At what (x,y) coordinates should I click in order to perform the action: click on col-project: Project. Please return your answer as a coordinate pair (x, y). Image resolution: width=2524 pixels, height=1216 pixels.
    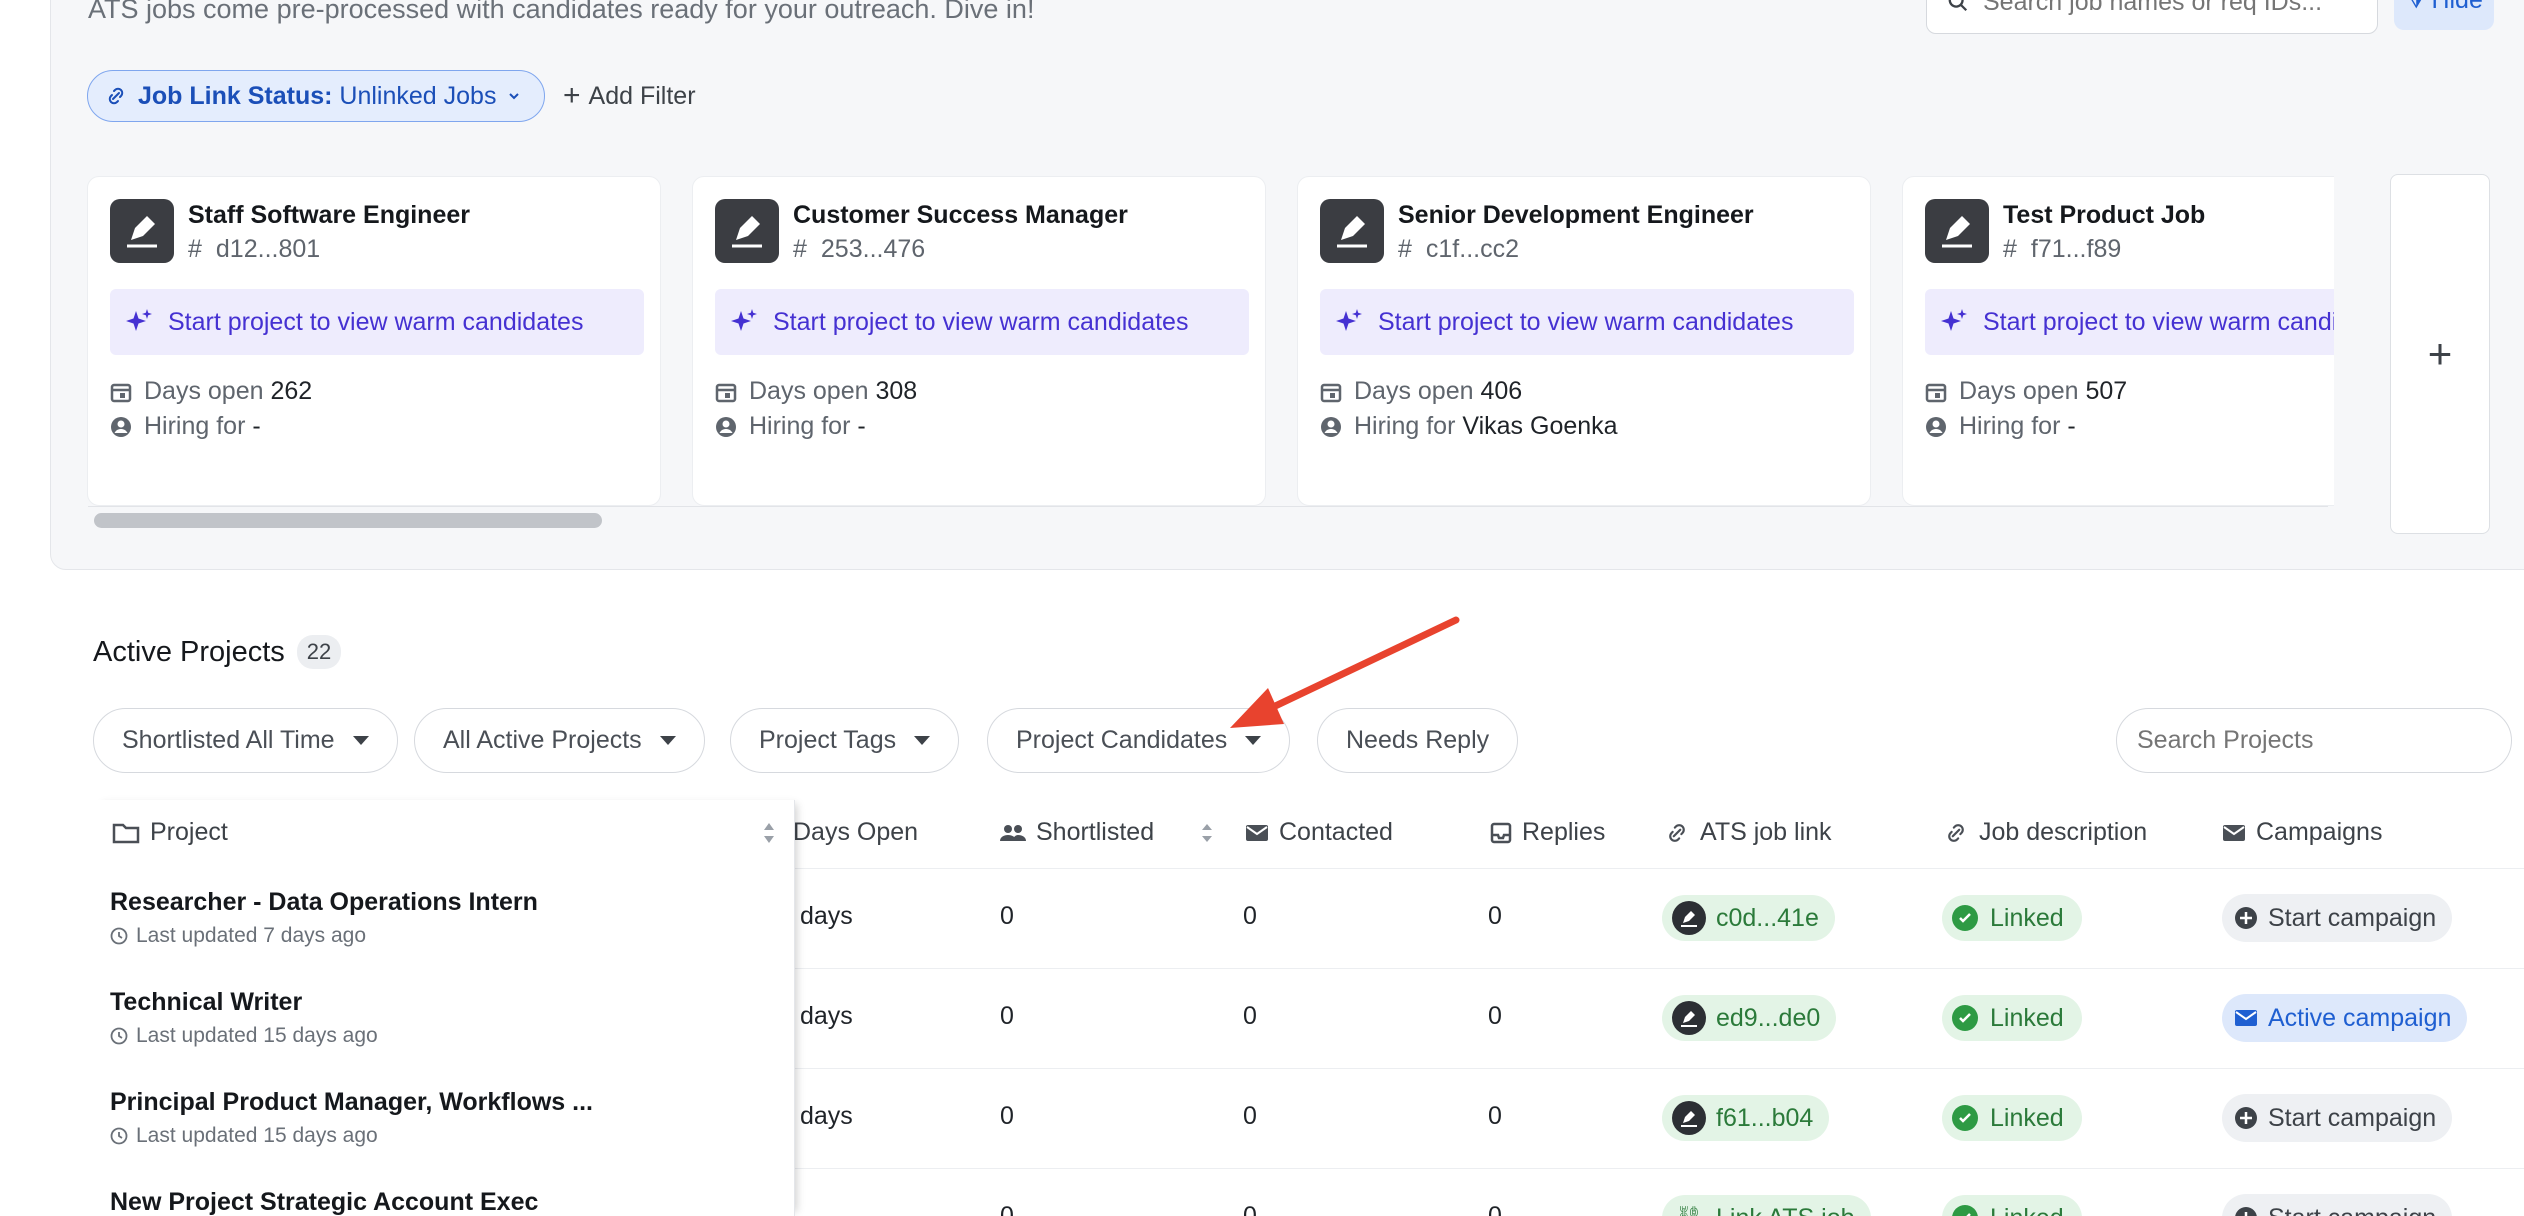
    Looking at the image, I should click on (170, 832).